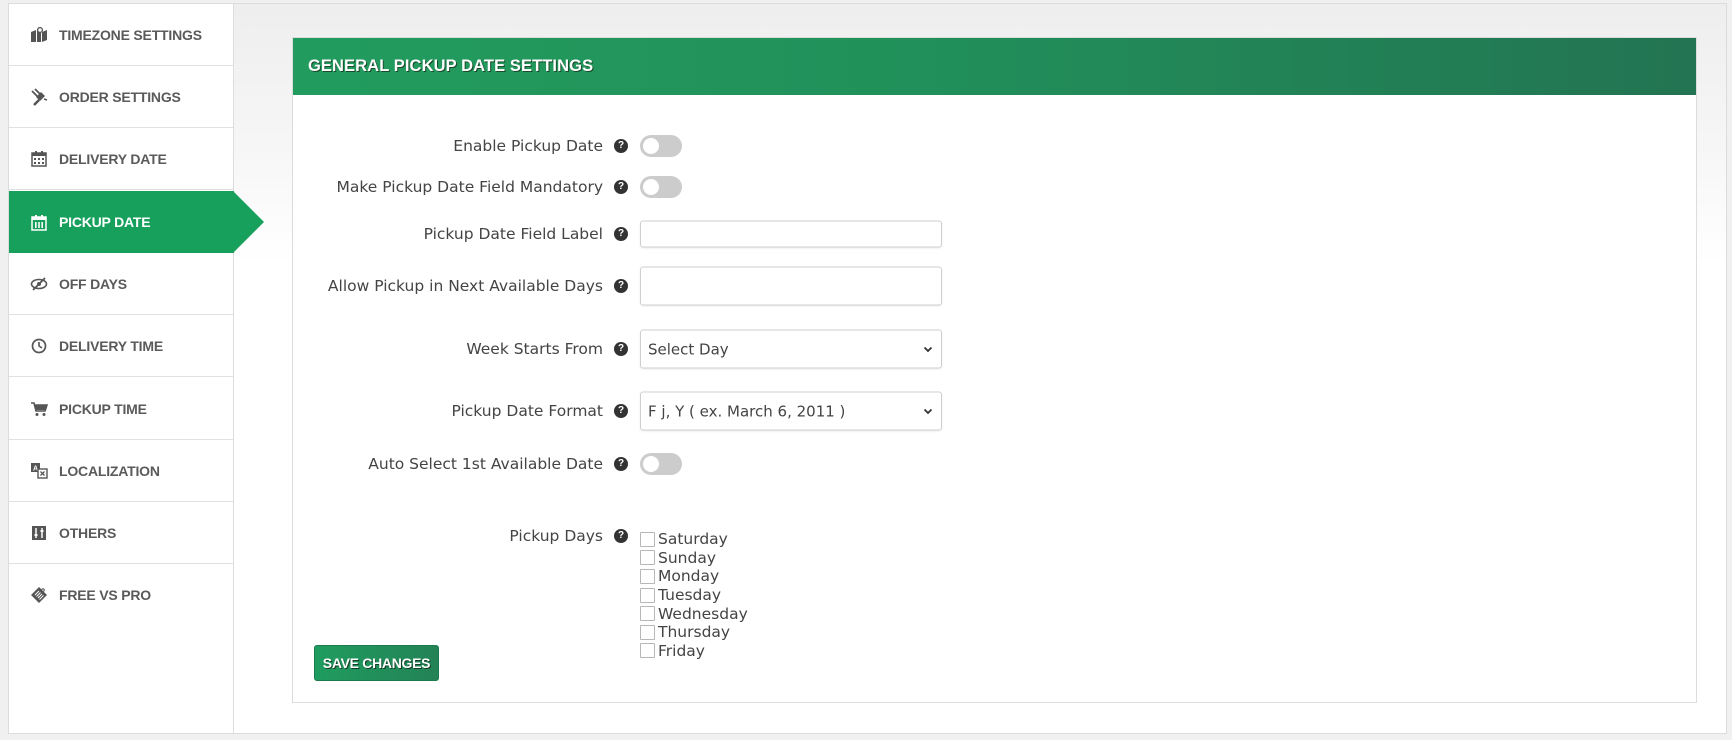  I want to click on mandatory-label: Make Pickup Date Field Mandatory, so click(470, 187).